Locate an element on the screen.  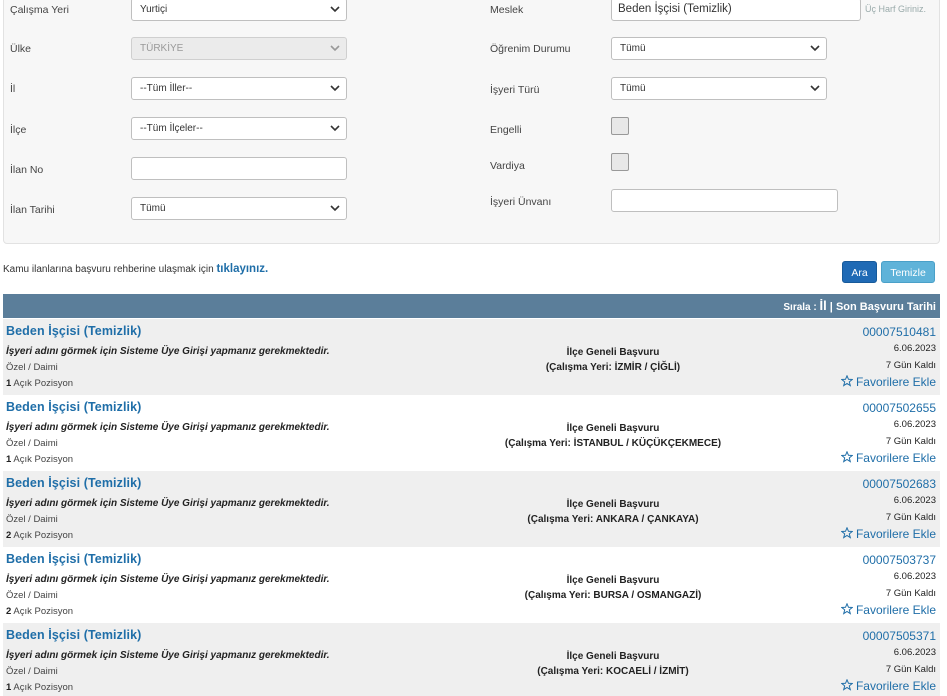
ogrenim-durumu-select: Tümü is located at coordinates (719, 48).